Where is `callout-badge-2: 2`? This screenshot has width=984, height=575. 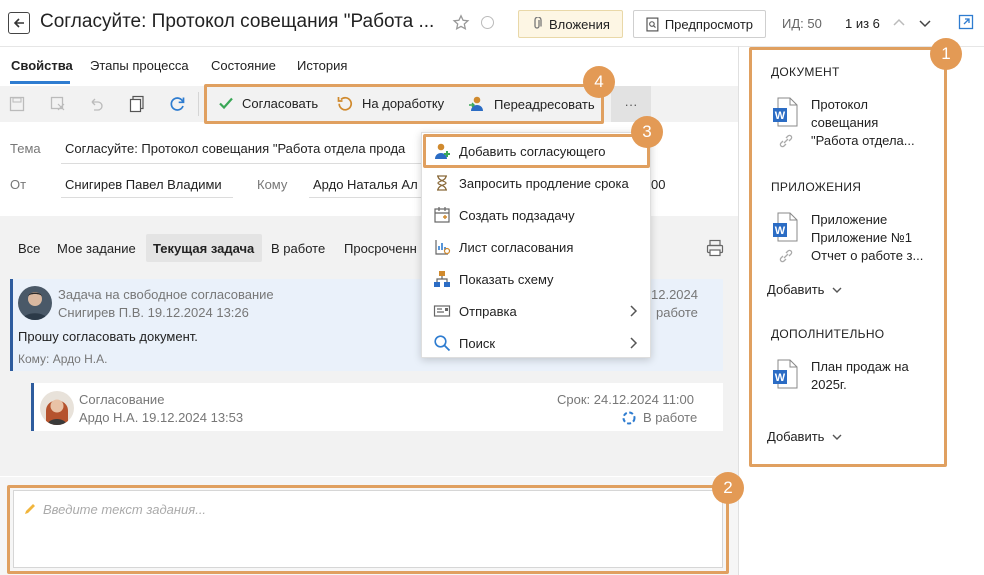 callout-badge-2: 2 is located at coordinates (728, 488).